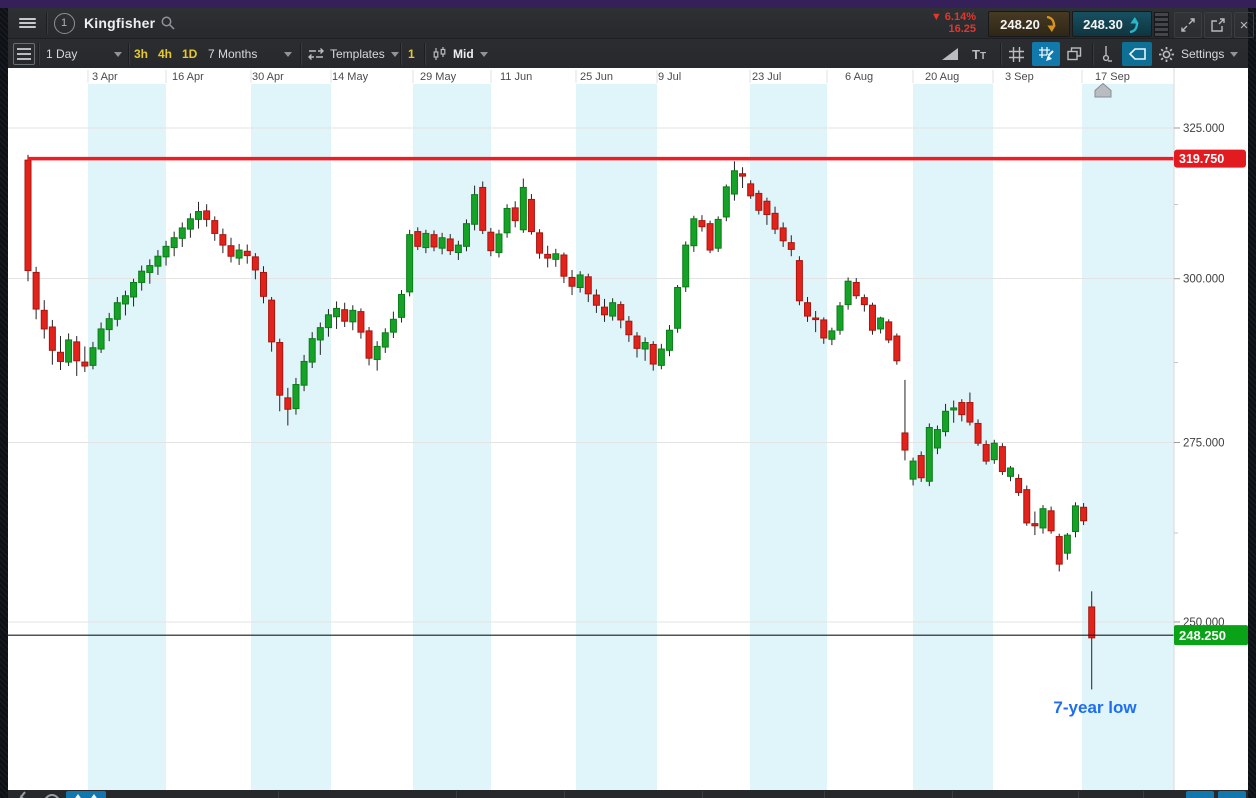 This screenshot has height=798, width=1256. I want to click on quick-interval-1d: 1D, so click(189, 54).